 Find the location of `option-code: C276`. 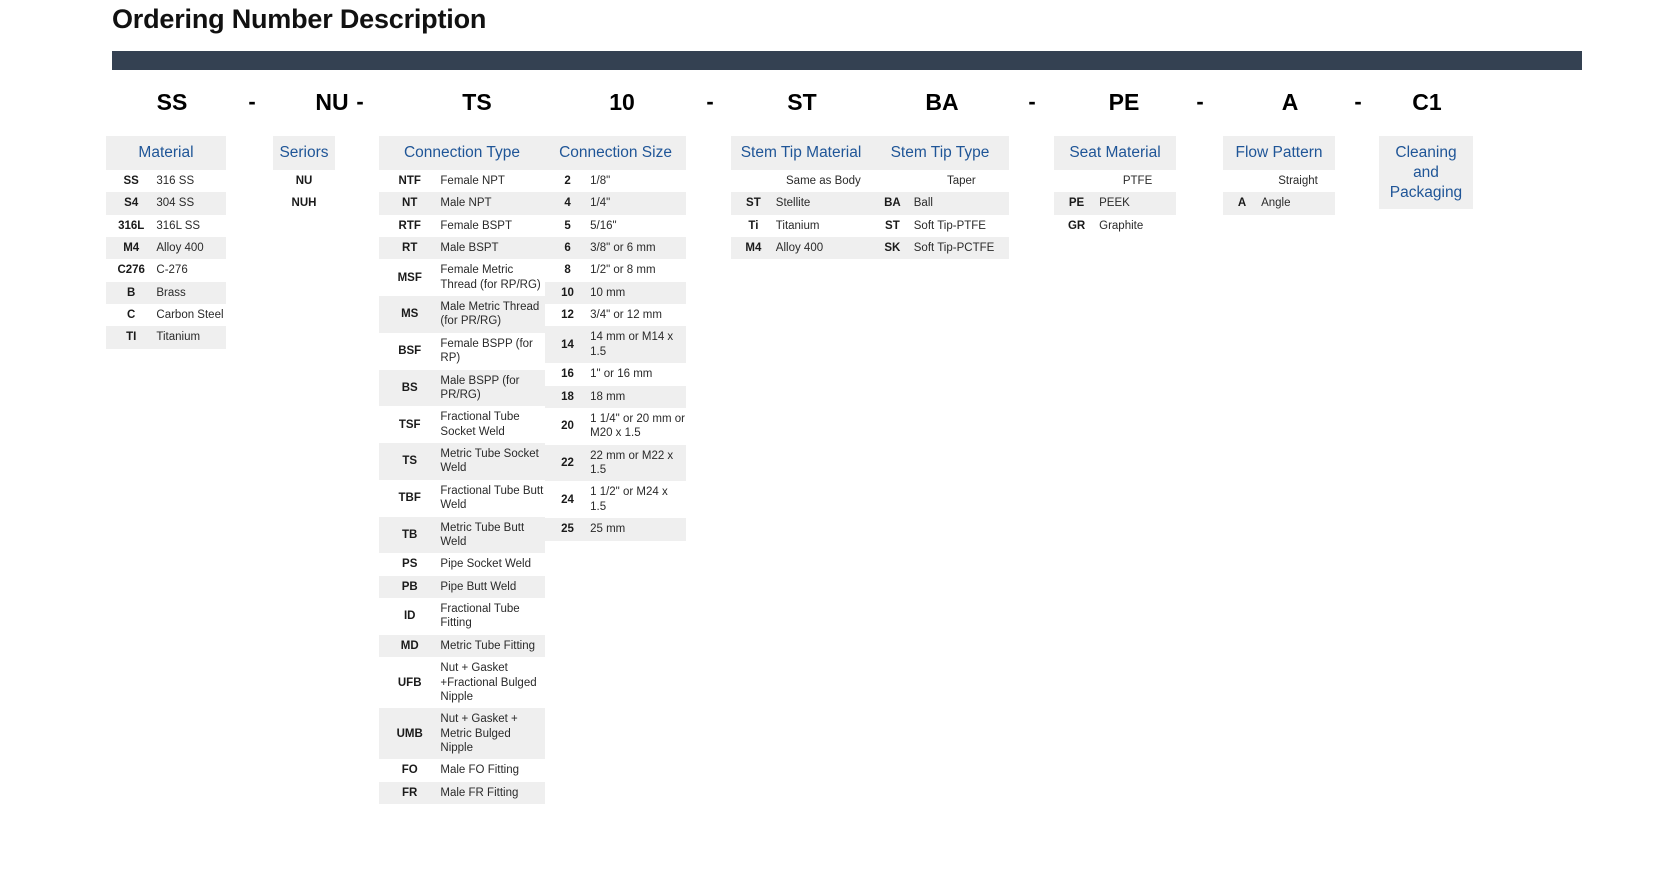

option-code: C276 is located at coordinates (131, 270).